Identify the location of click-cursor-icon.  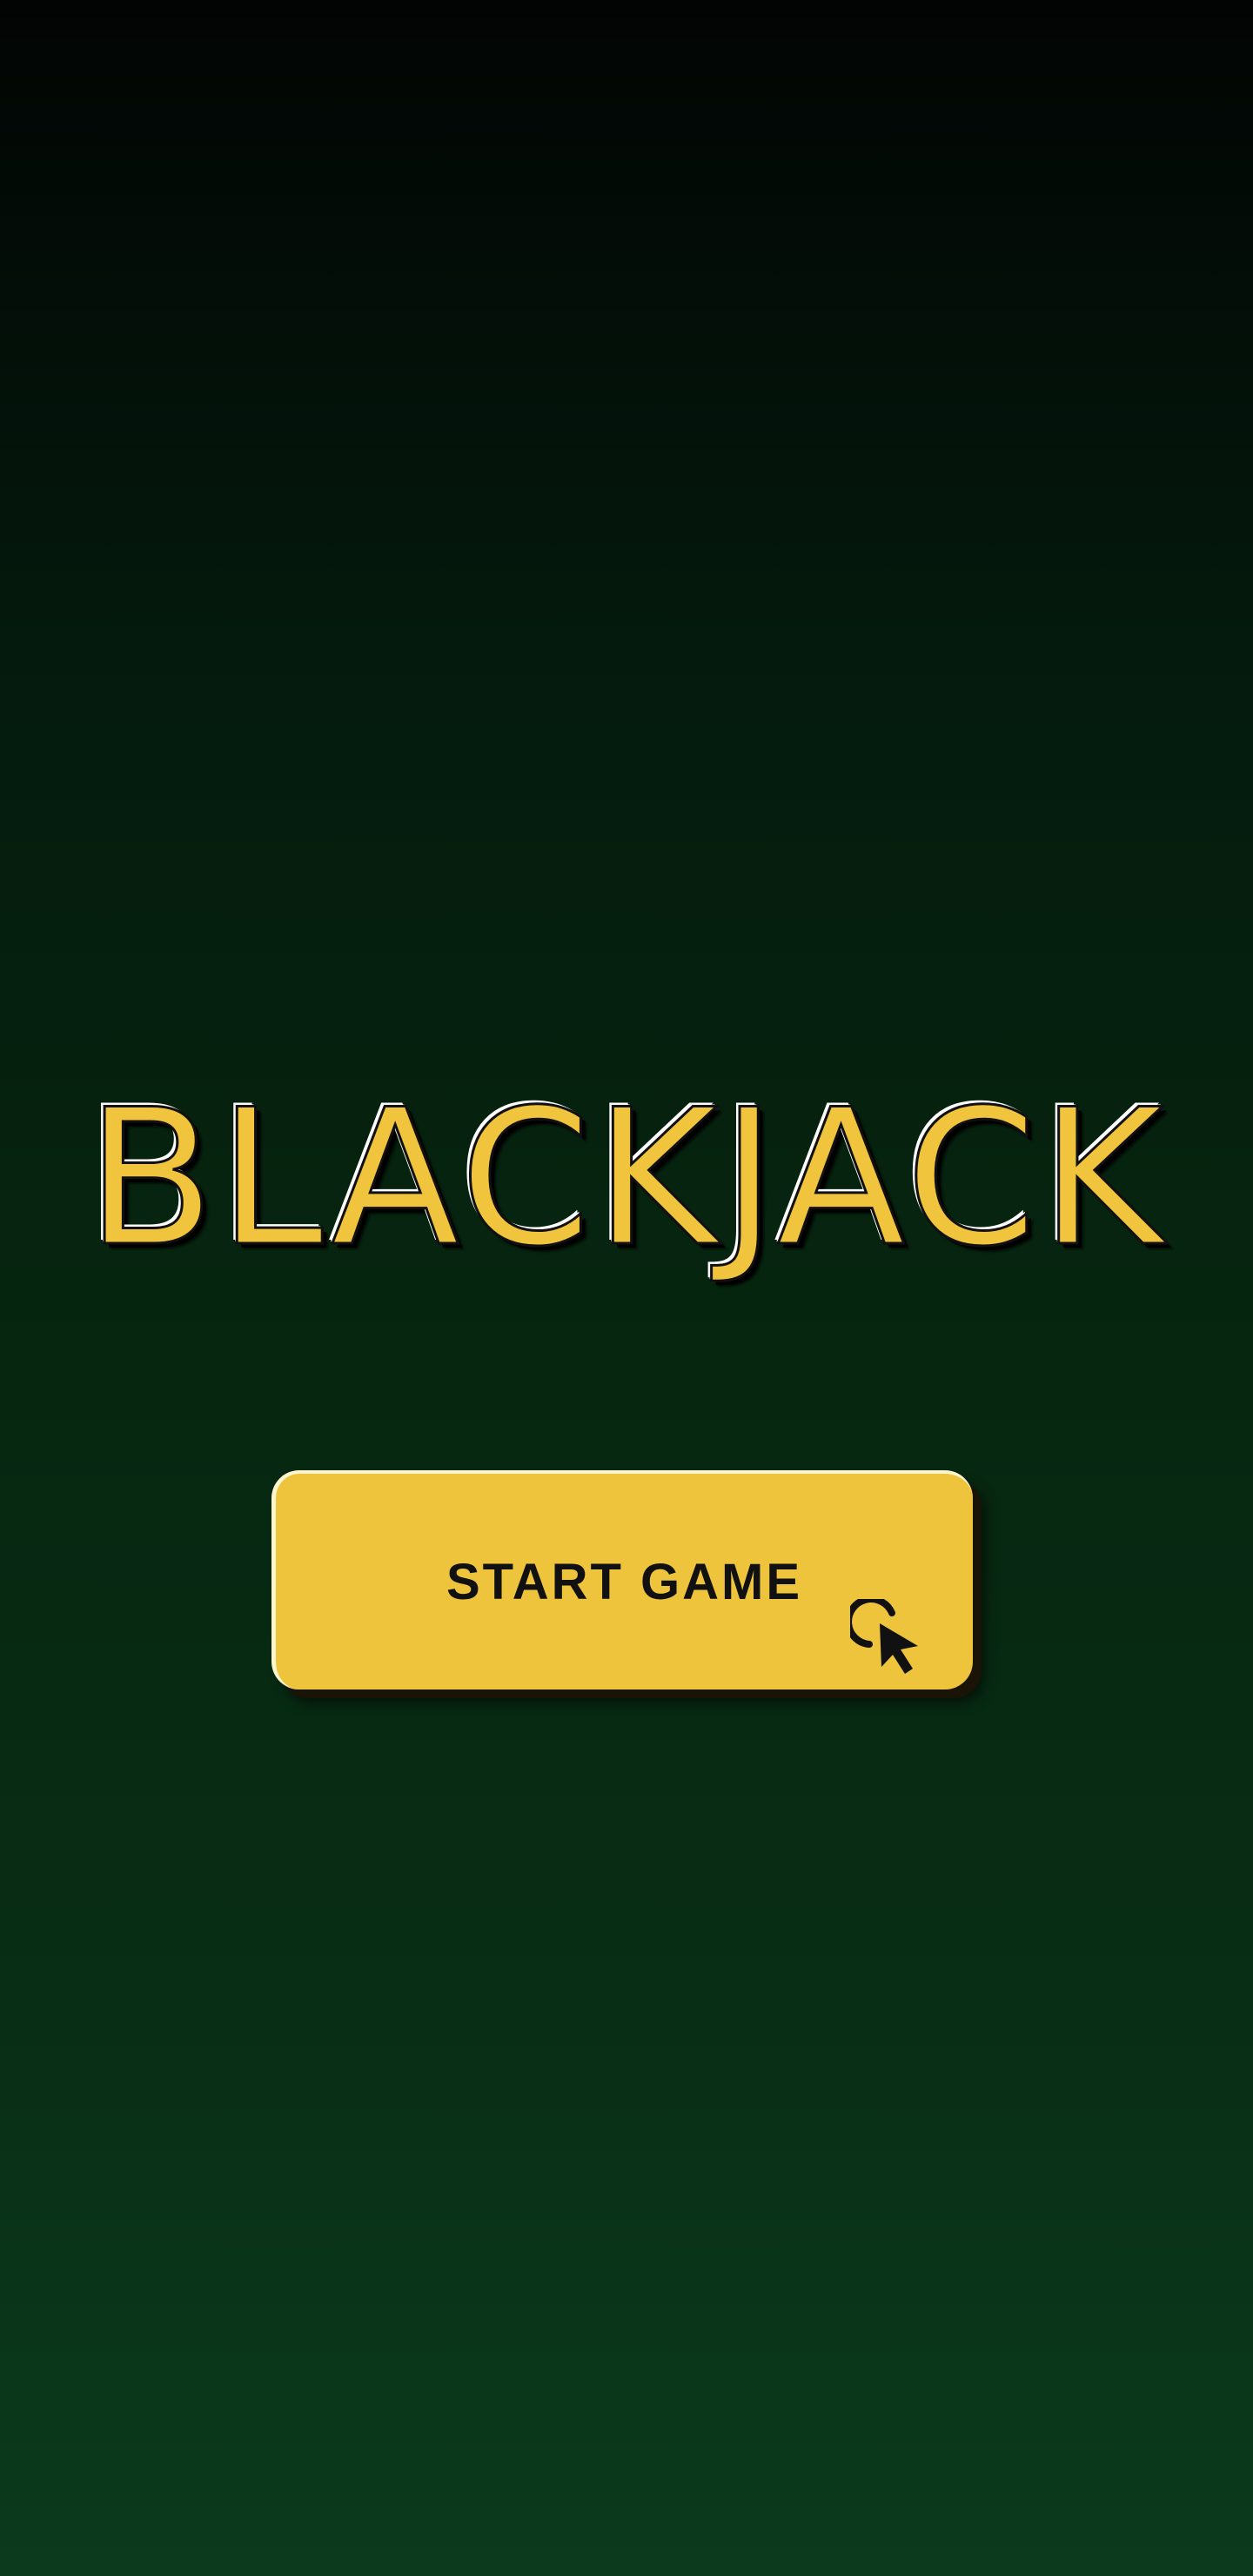
(884, 1636).